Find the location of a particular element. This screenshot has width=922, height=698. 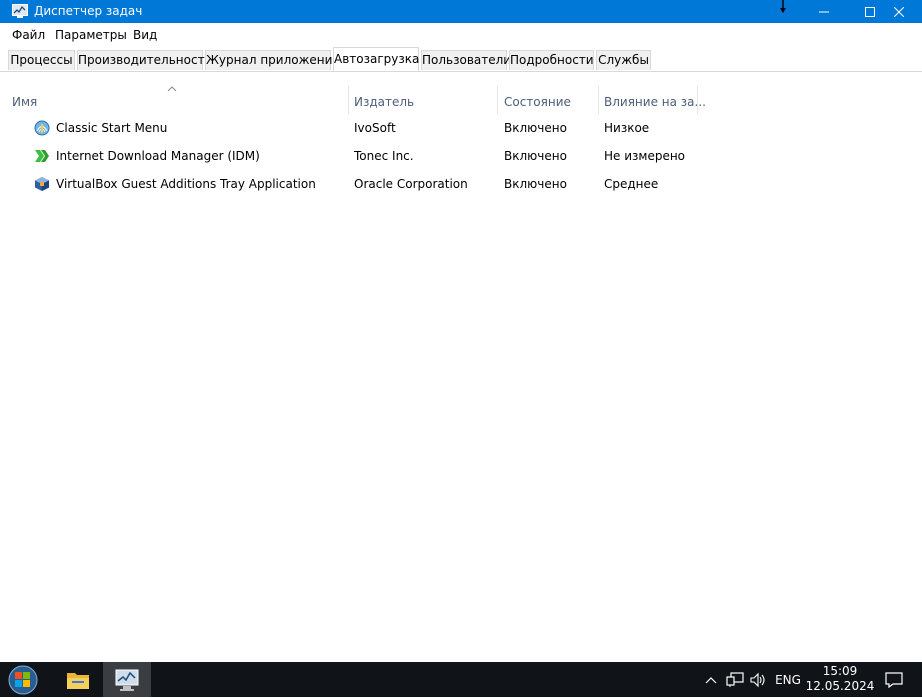

file-explorer-icon is located at coordinates (78, 680).